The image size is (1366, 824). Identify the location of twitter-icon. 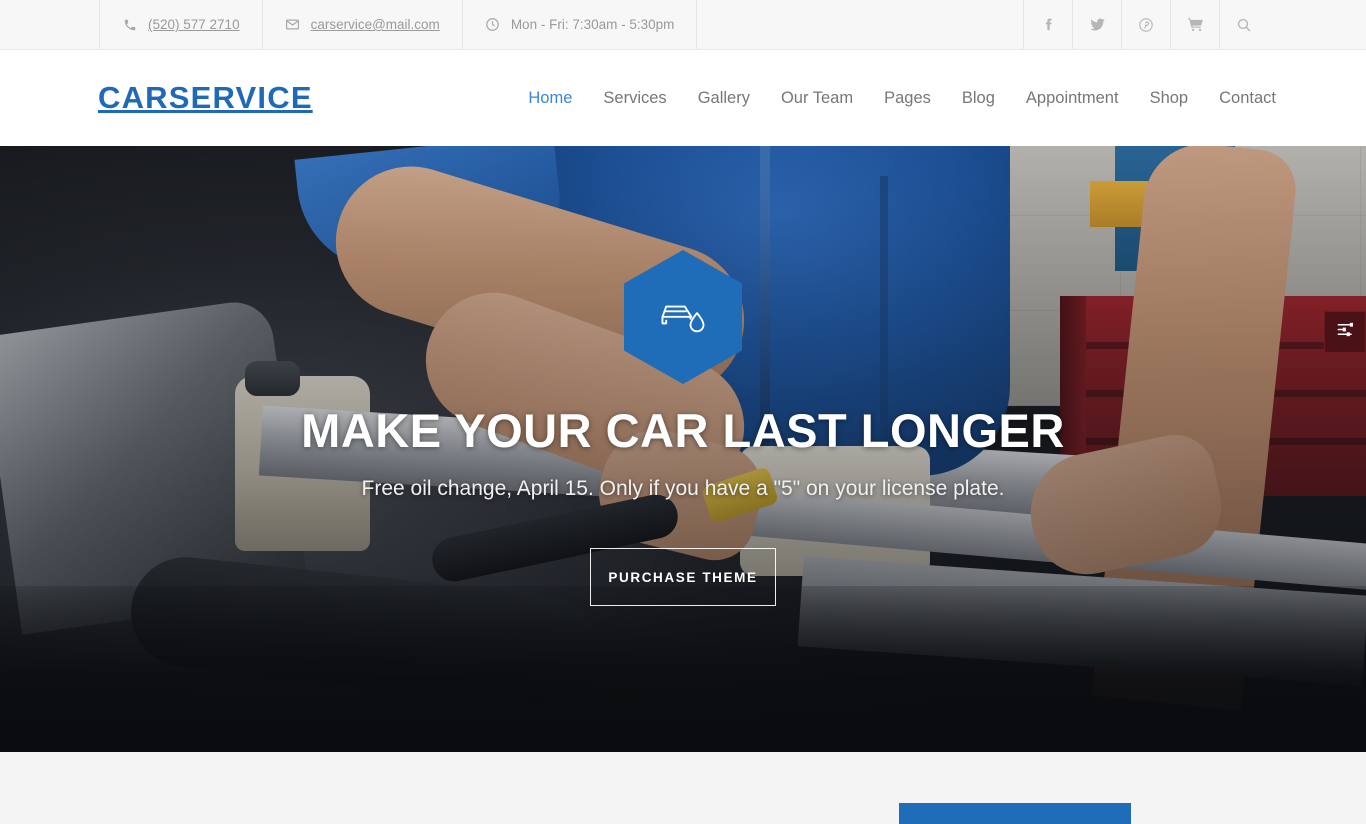
(1097, 24).